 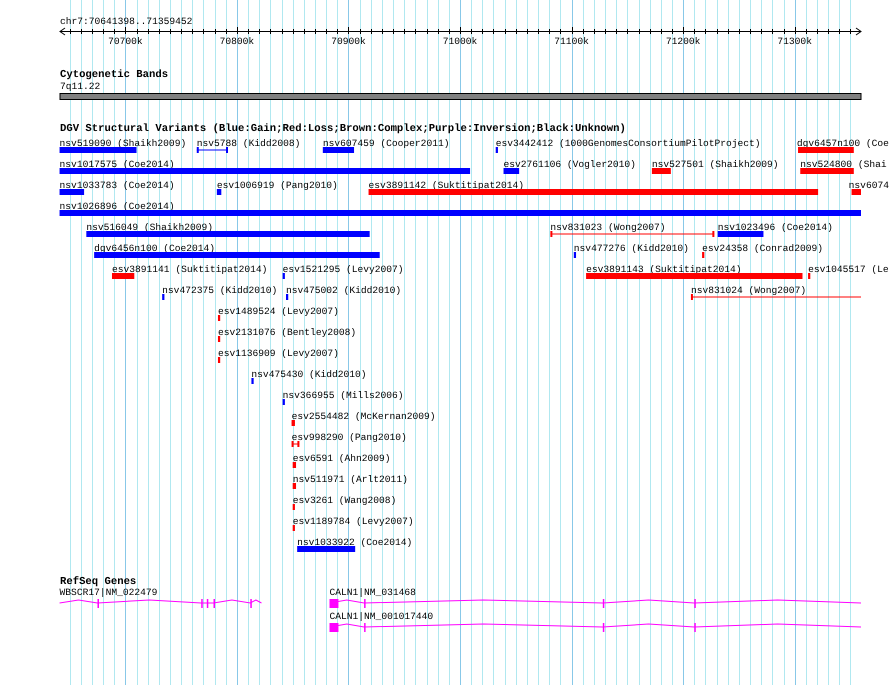 What do you see at coordinates (278, 353) in the screenshot?
I see `variant-label: esv1136909 (Levy2007)` at bounding box center [278, 353].